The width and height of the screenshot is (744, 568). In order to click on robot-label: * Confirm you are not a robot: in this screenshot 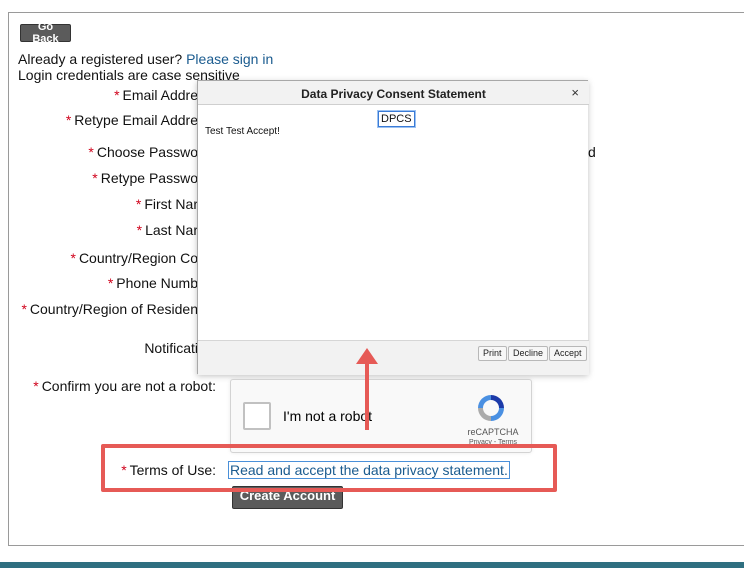, I will do `click(124, 386)`.